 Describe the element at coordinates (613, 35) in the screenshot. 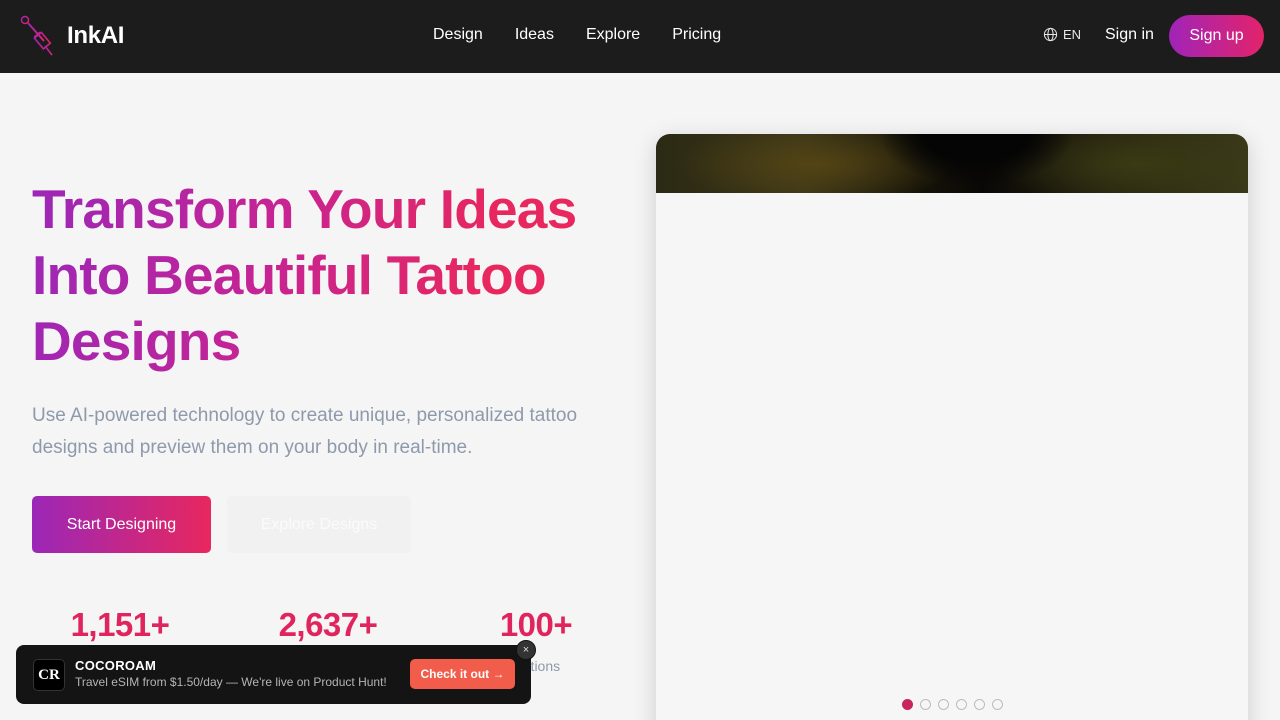

I see `nav-link-explore: Explore` at that location.